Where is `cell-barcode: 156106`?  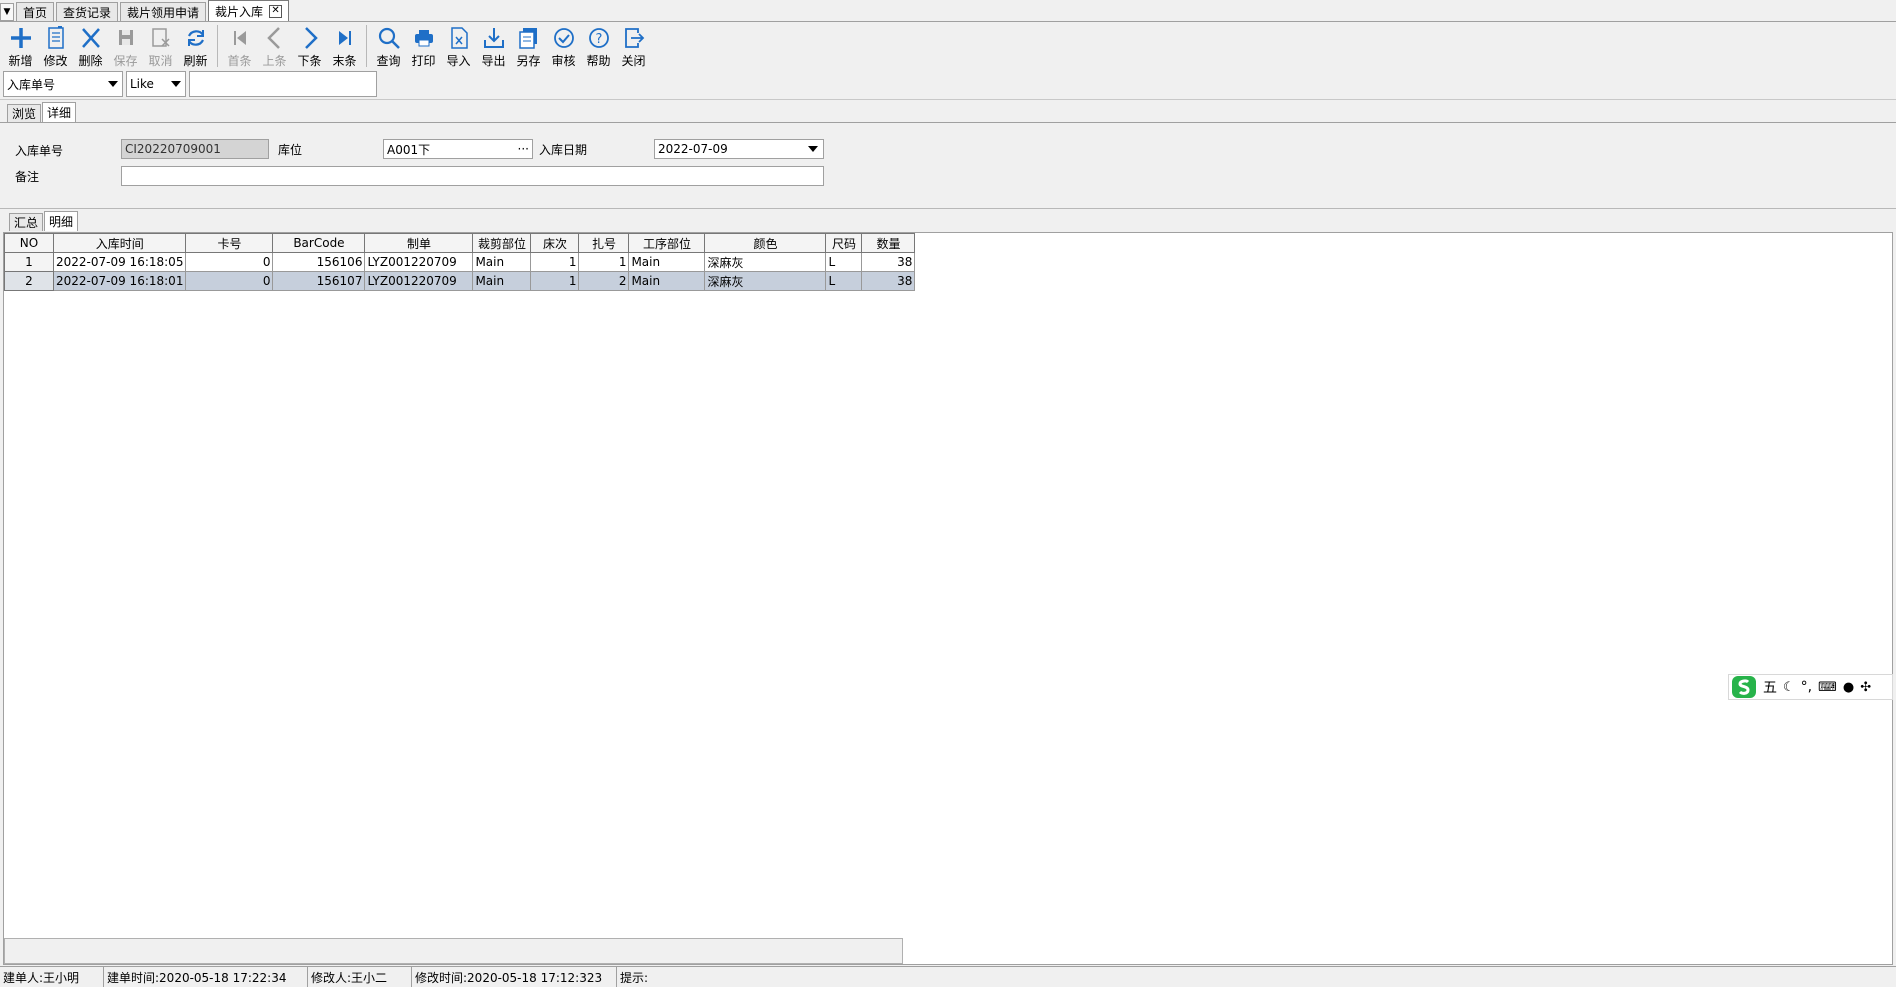
cell-barcode: 156106 is located at coordinates (319, 262).